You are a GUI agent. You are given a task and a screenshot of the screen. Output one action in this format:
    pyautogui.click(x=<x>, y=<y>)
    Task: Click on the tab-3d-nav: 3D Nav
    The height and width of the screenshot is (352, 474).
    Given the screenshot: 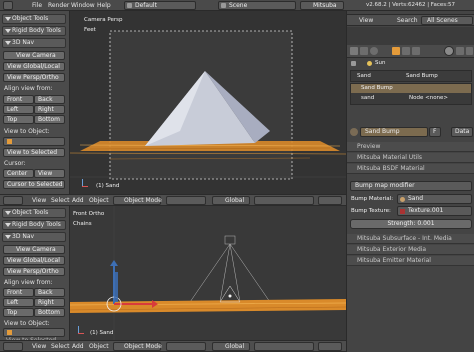 What is the action you would take?
    pyautogui.click(x=34, y=43)
    